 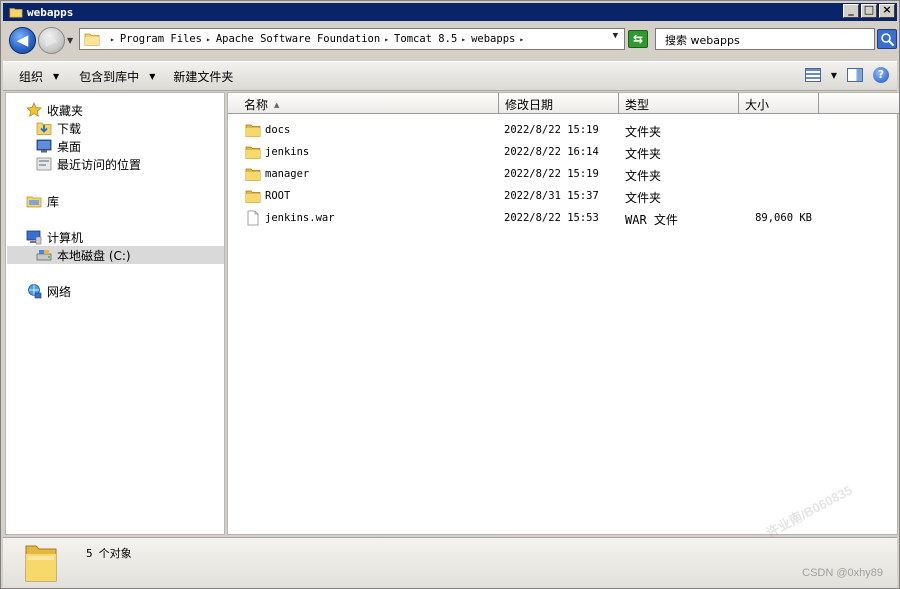 What do you see at coordinates (287, 174) in the screenshot?
I see `file-name: manager` at bounding box center [287, 174].